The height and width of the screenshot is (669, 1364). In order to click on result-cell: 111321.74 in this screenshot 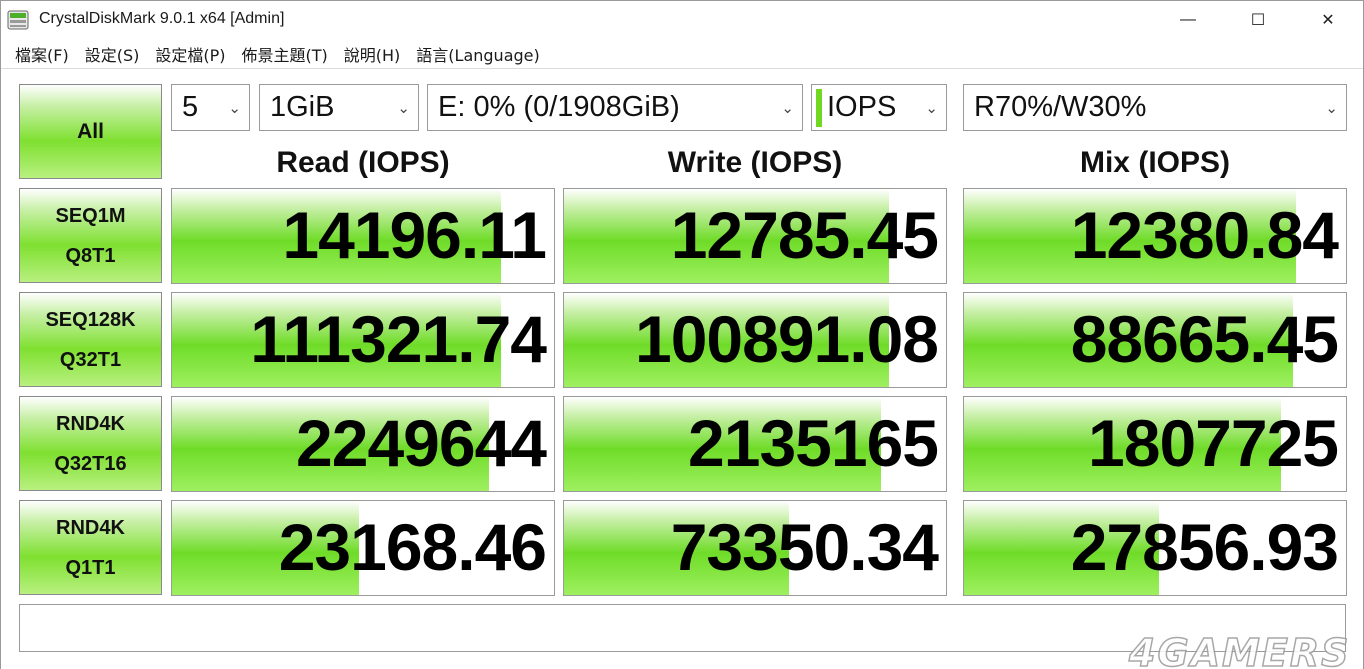, I will do `click(363, 340)`.